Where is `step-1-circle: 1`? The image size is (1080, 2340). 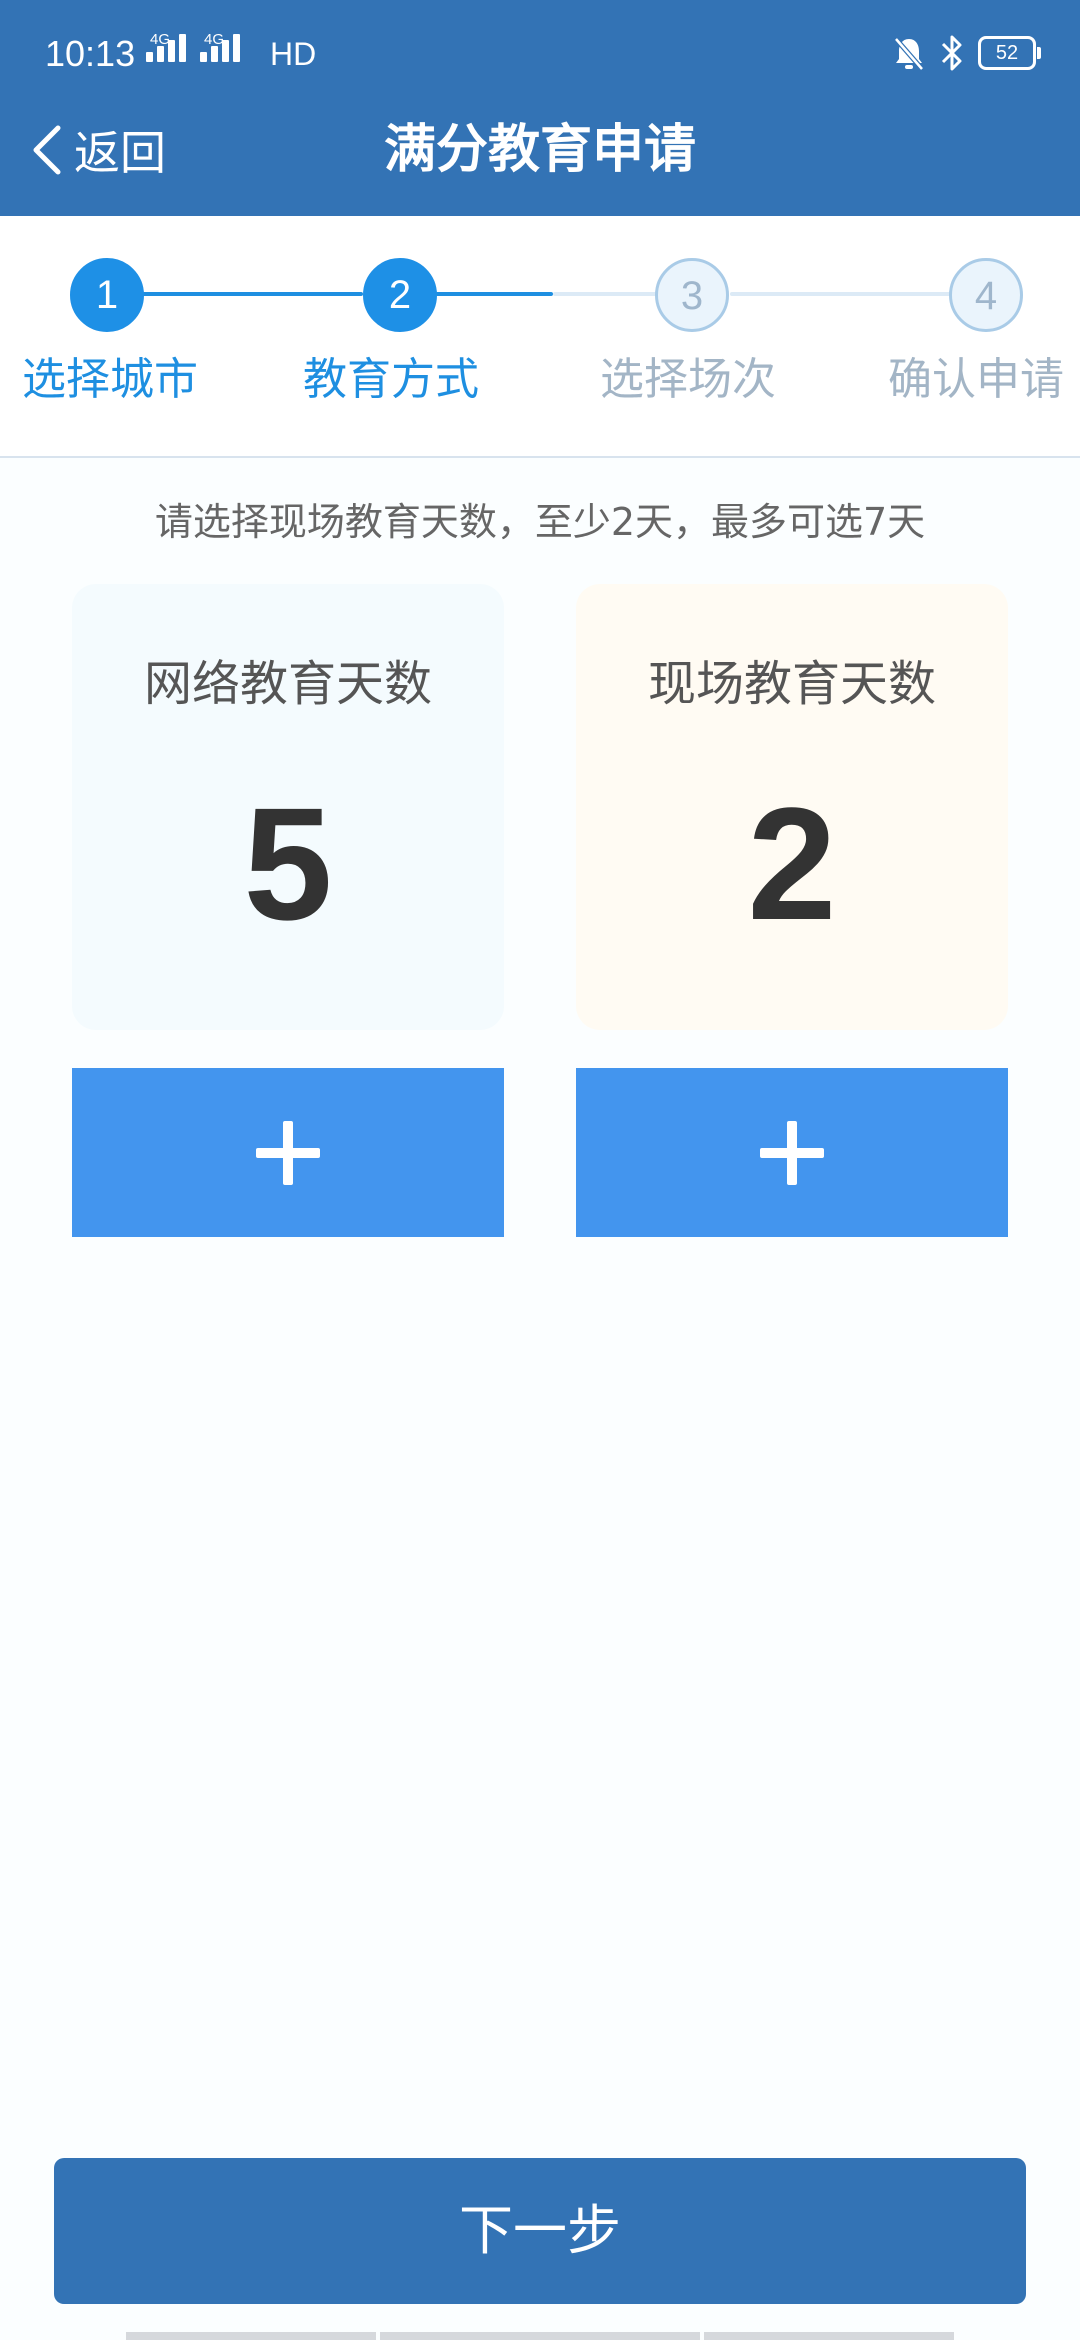
step-1-circle: 1 is located at coordinates (107, 295).